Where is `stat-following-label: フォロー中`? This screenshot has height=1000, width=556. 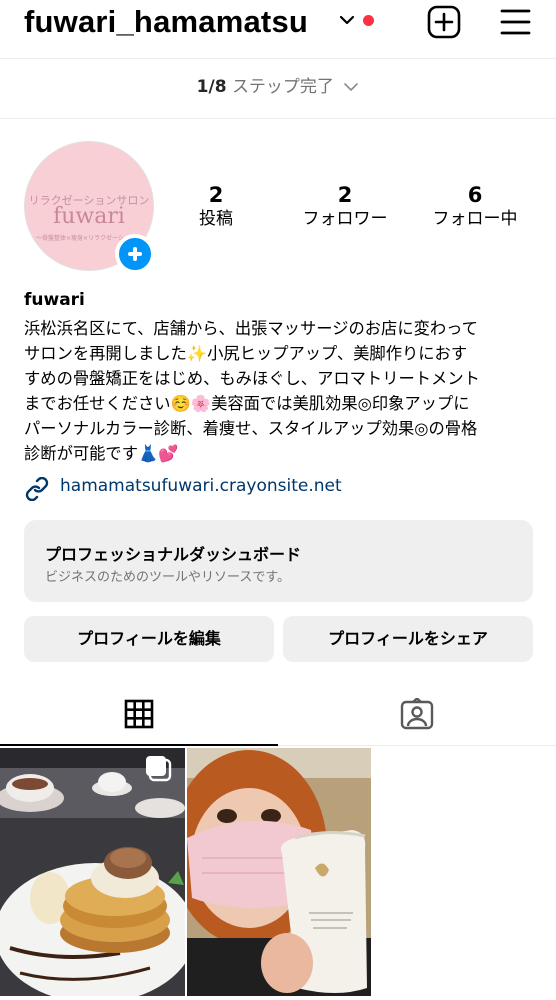
stat-following-label: フォロー中 is located at coordinates (475, 219).